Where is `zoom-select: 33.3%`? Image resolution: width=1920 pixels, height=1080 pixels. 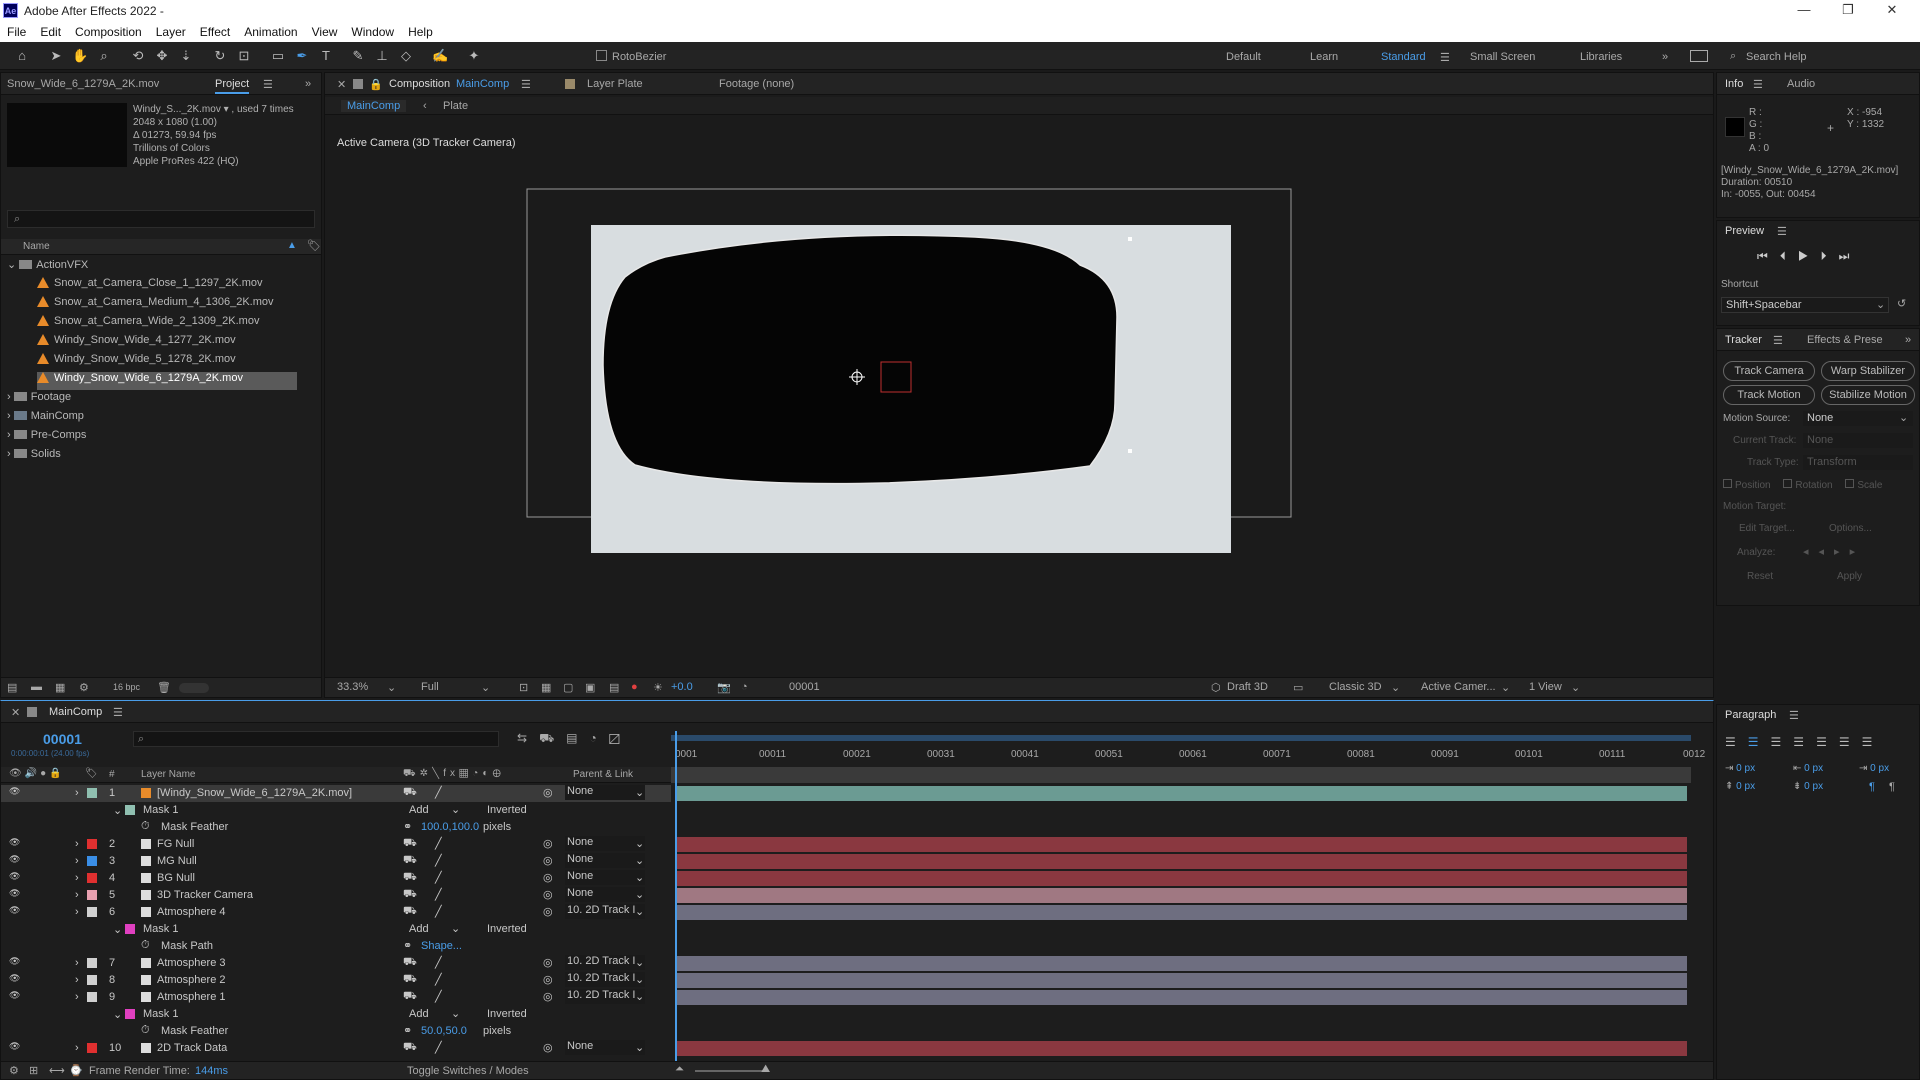
zoom-select: 33.3% is located at coordinates (352, 687).